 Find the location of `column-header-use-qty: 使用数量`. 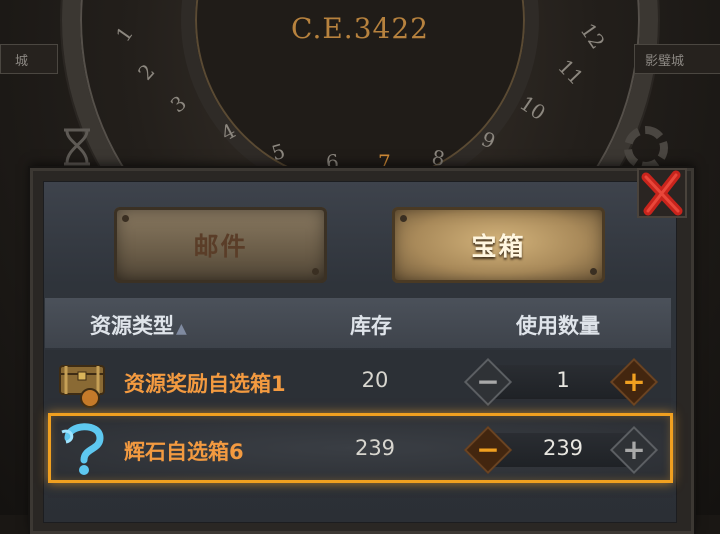

column-header-use-qty: 使用数量 is located at coordinates (558, 326).